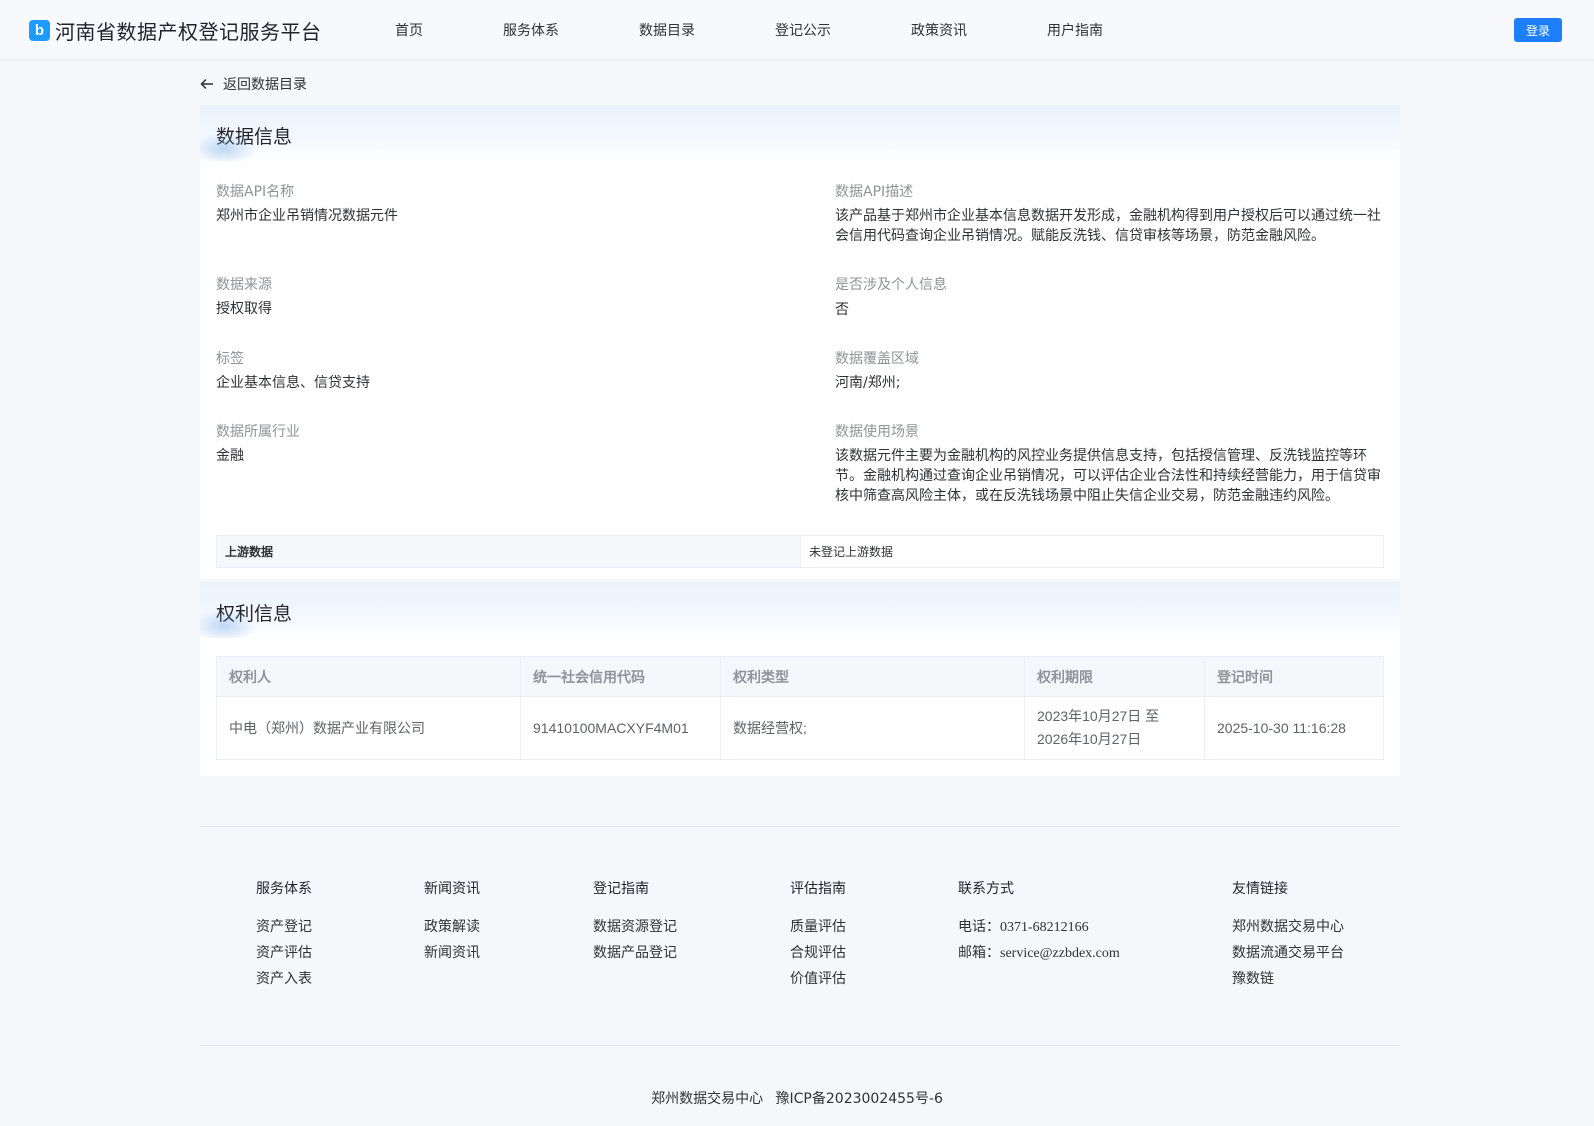 The image size is (1594, 1126). I want to click on rights-info-title: 权利信息, so click(254, 614).